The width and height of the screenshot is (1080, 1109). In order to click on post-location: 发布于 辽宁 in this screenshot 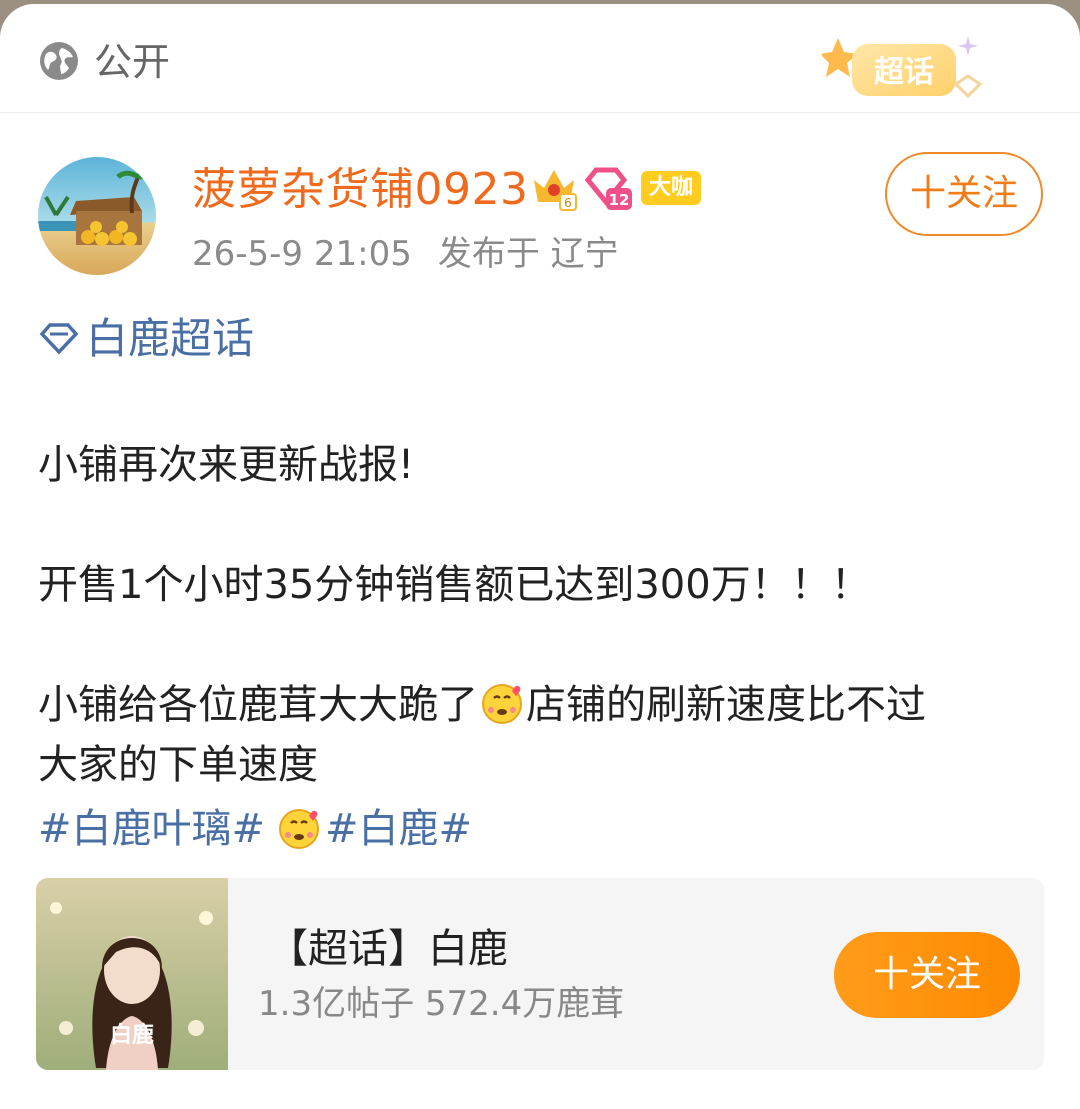, I will do `click(528, 254)`.